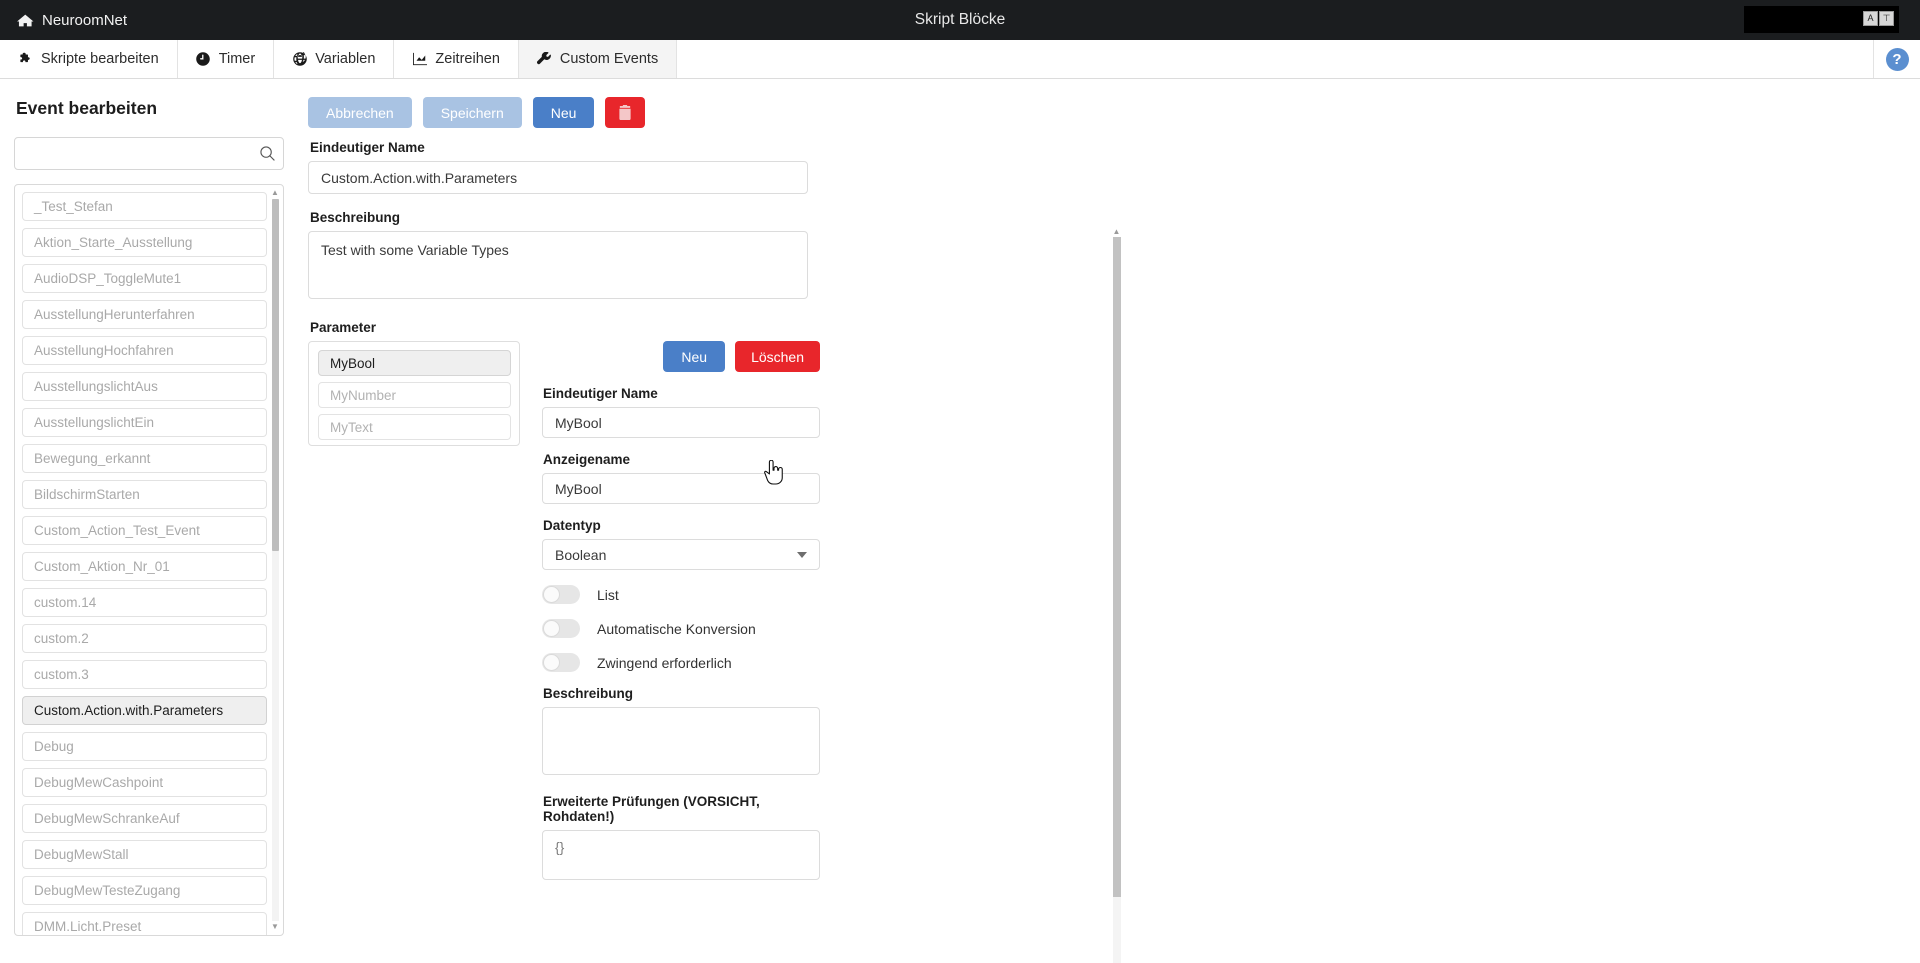 Image resolution: width=1920 pixels, height=963 pixels. Describe the element at coordinates (203, 59) in the screenshot. I see `clock-icon` at that location.